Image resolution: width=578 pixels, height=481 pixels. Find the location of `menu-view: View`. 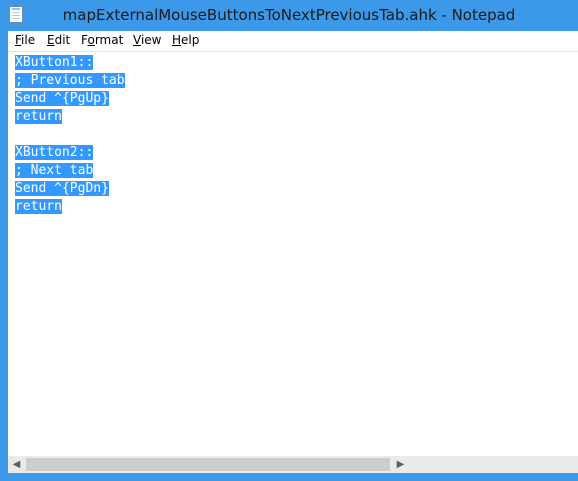

menu-view: View is located at coordinates (147, 40).